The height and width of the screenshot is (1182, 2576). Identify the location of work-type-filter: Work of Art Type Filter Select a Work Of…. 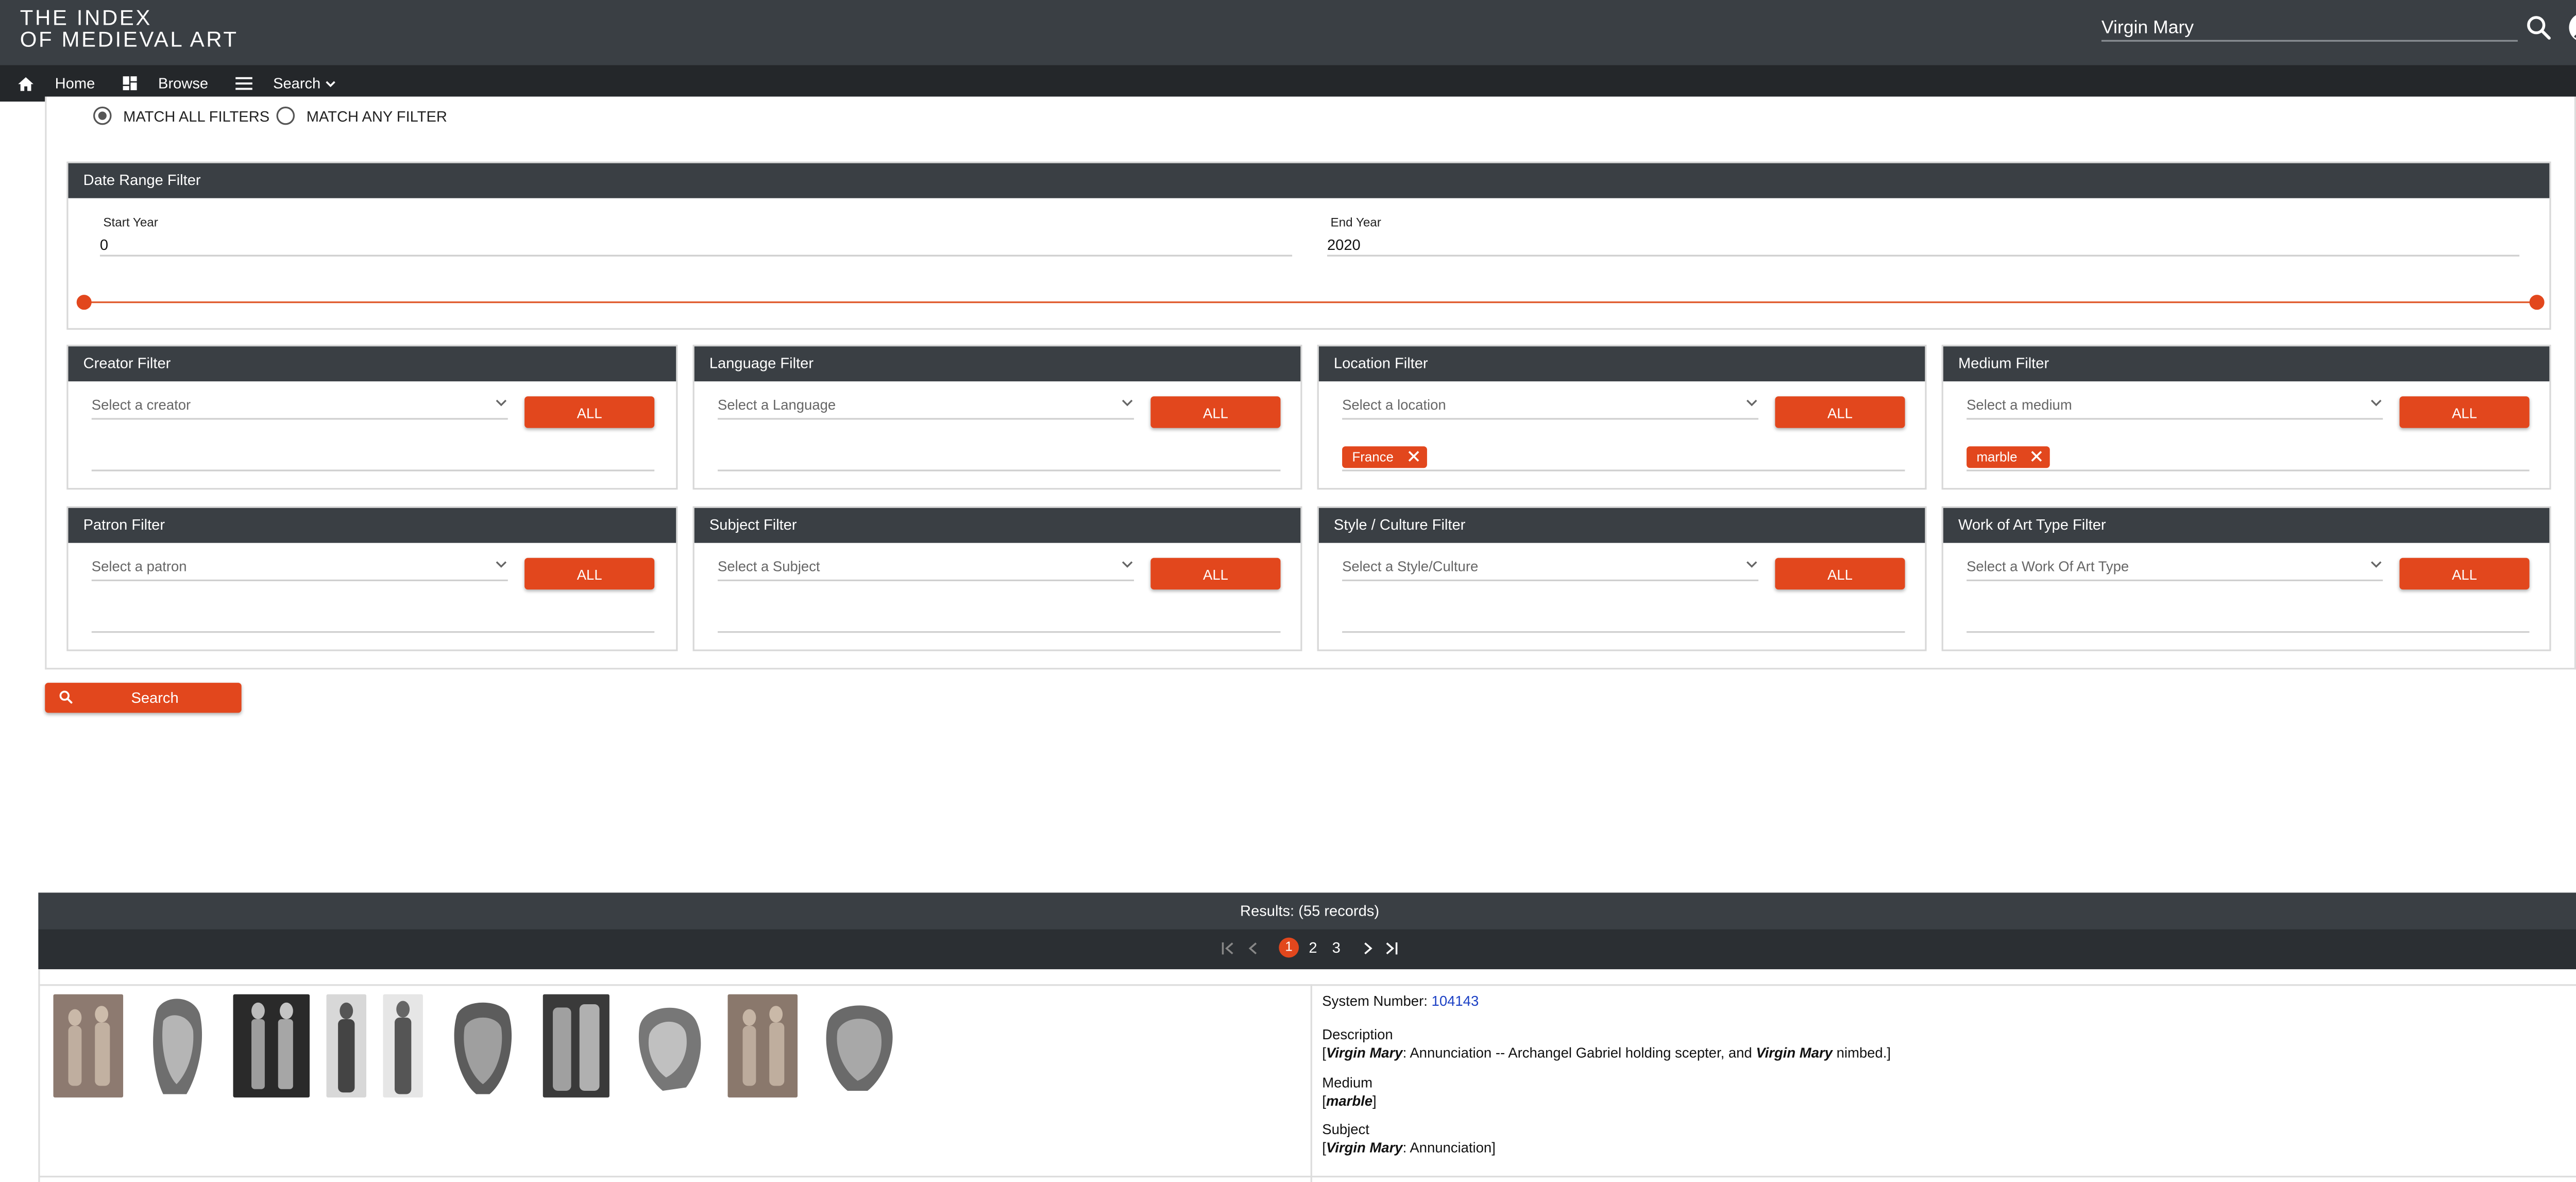
(2246, 578).